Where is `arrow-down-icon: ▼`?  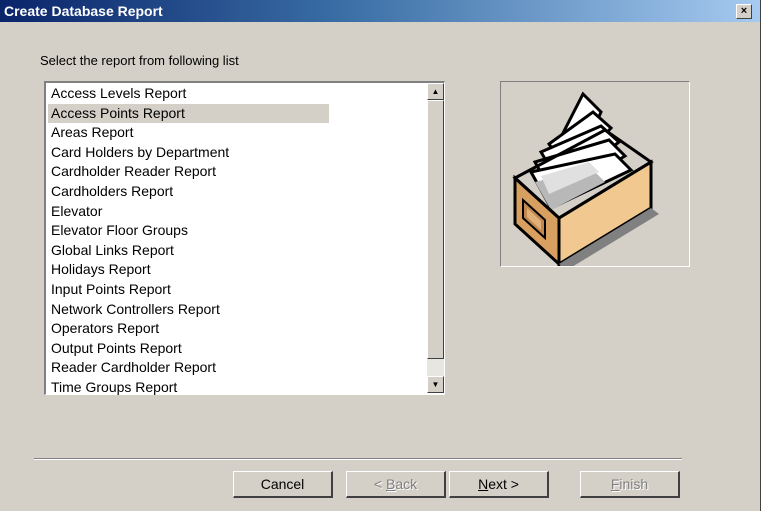
arrow-down-icon: ▼ is located at coordinates (435, 384).